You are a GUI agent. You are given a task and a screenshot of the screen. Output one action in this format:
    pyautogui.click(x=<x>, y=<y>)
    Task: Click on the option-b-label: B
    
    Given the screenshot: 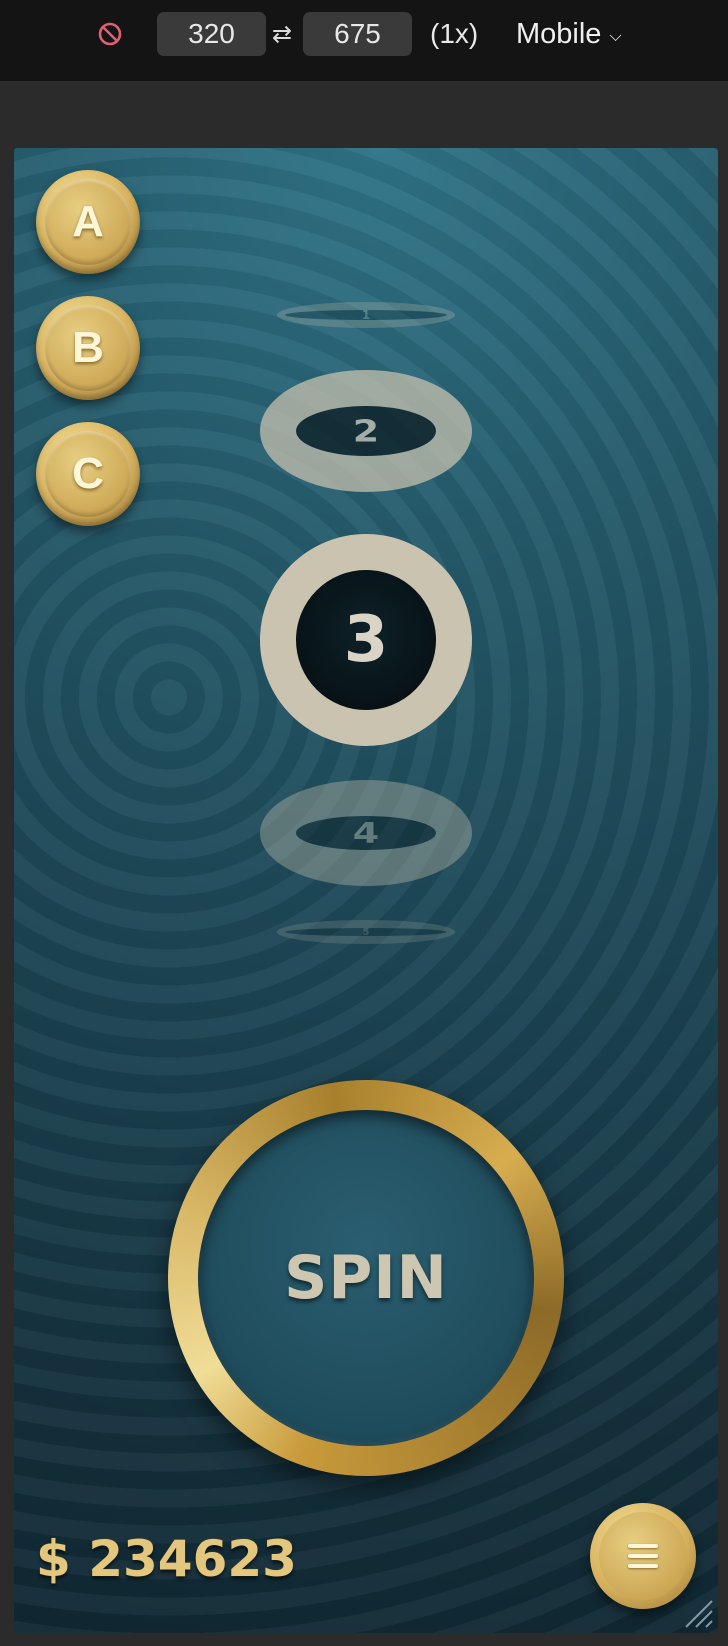 What is the action you would take?
    pyautogui.click(x=88, y=347)
    